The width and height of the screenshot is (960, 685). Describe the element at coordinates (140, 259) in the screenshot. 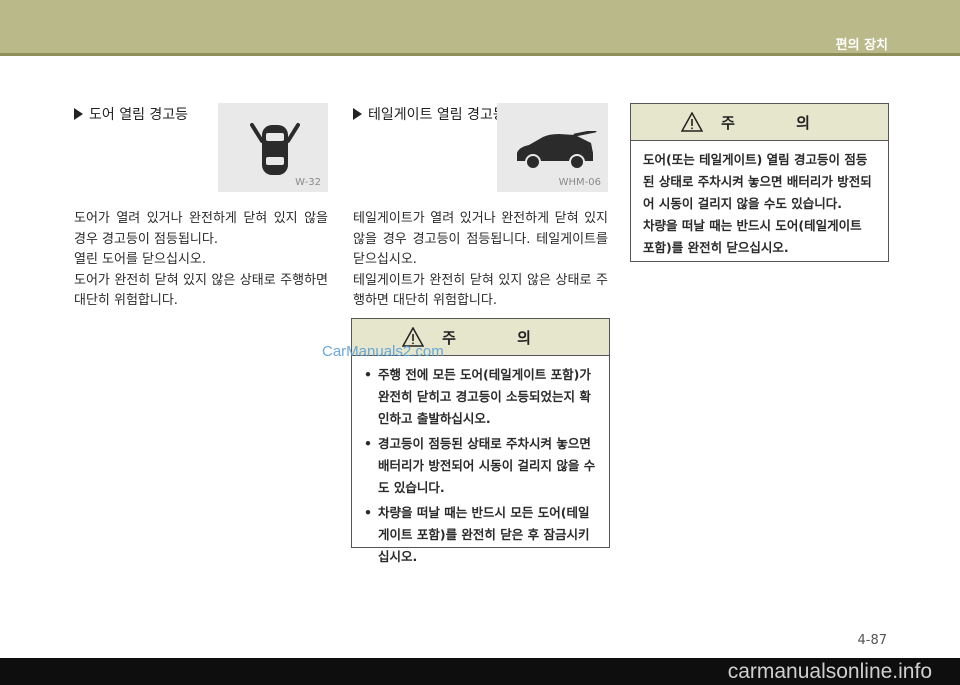

I see `door-paragraph: 열린 도어를 닫으십시오.` at that location.